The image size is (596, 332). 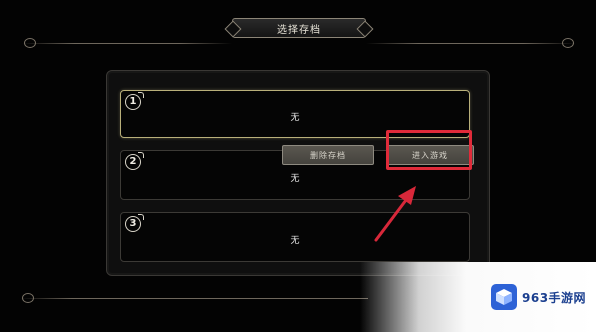 I want to click on delete-save-label: 删除存档, so click(x=328, y=155).